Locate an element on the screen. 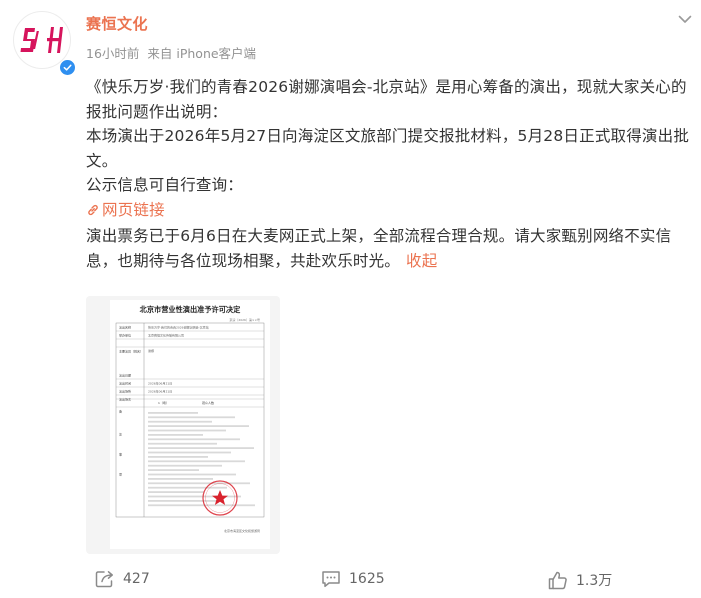 The width and height of the screenshot is (701, 598). document-row-label: 事 is located at coordinates (120, 454).